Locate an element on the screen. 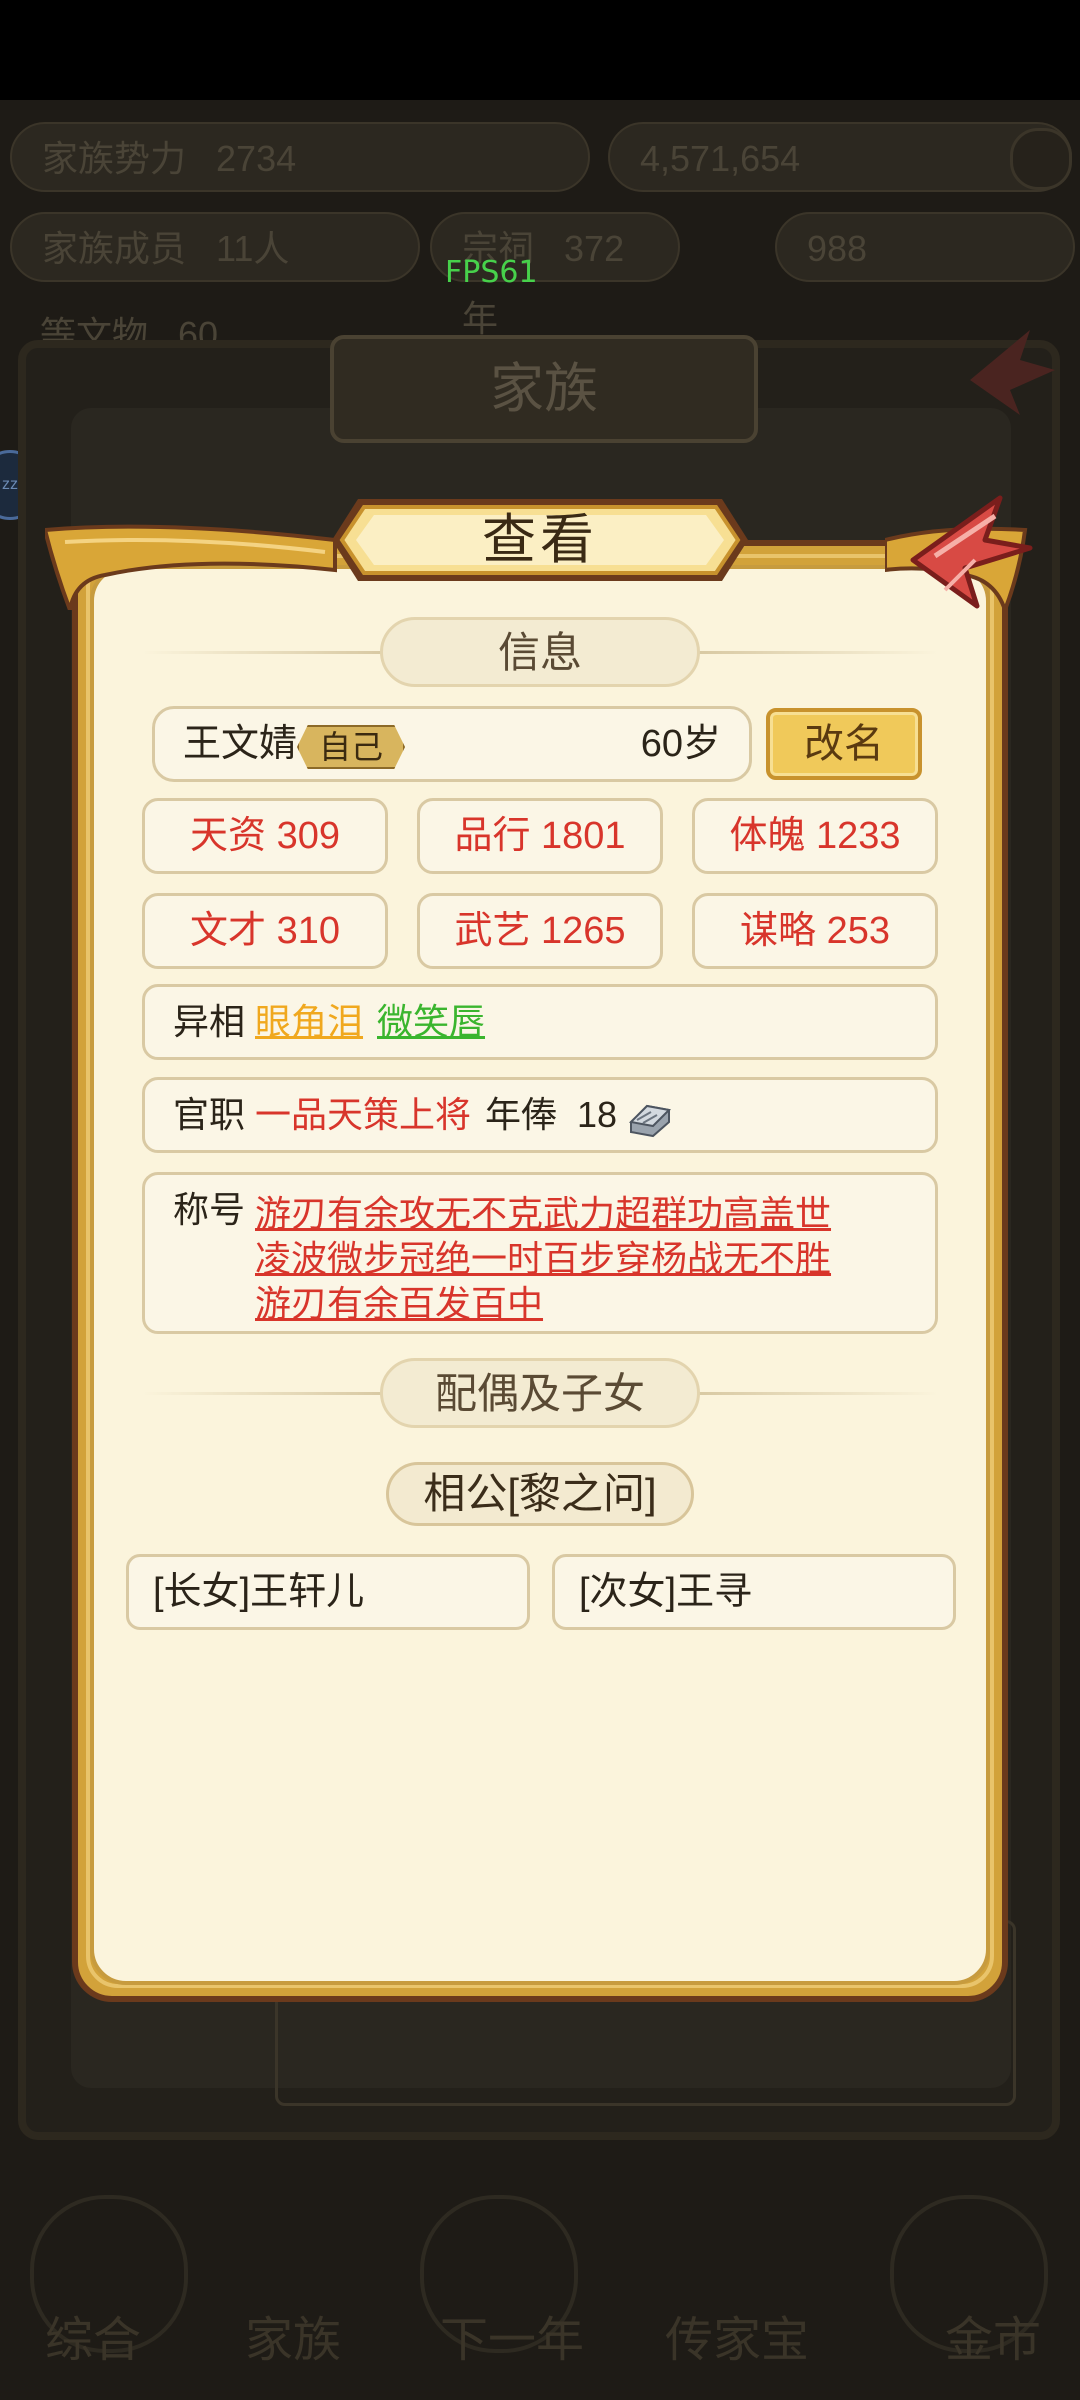 This screenshot has height=2400, width=1080. titles-label: 称号 is located at coordinates (209, 1209).